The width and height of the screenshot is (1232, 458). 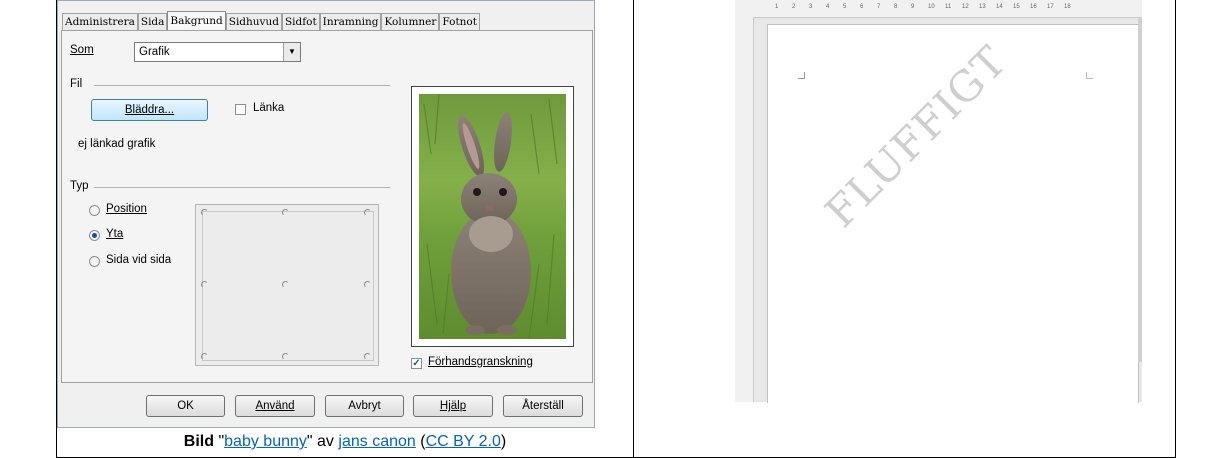 I want to click on som-select-value: Grafik, so click(x=154, y=52).